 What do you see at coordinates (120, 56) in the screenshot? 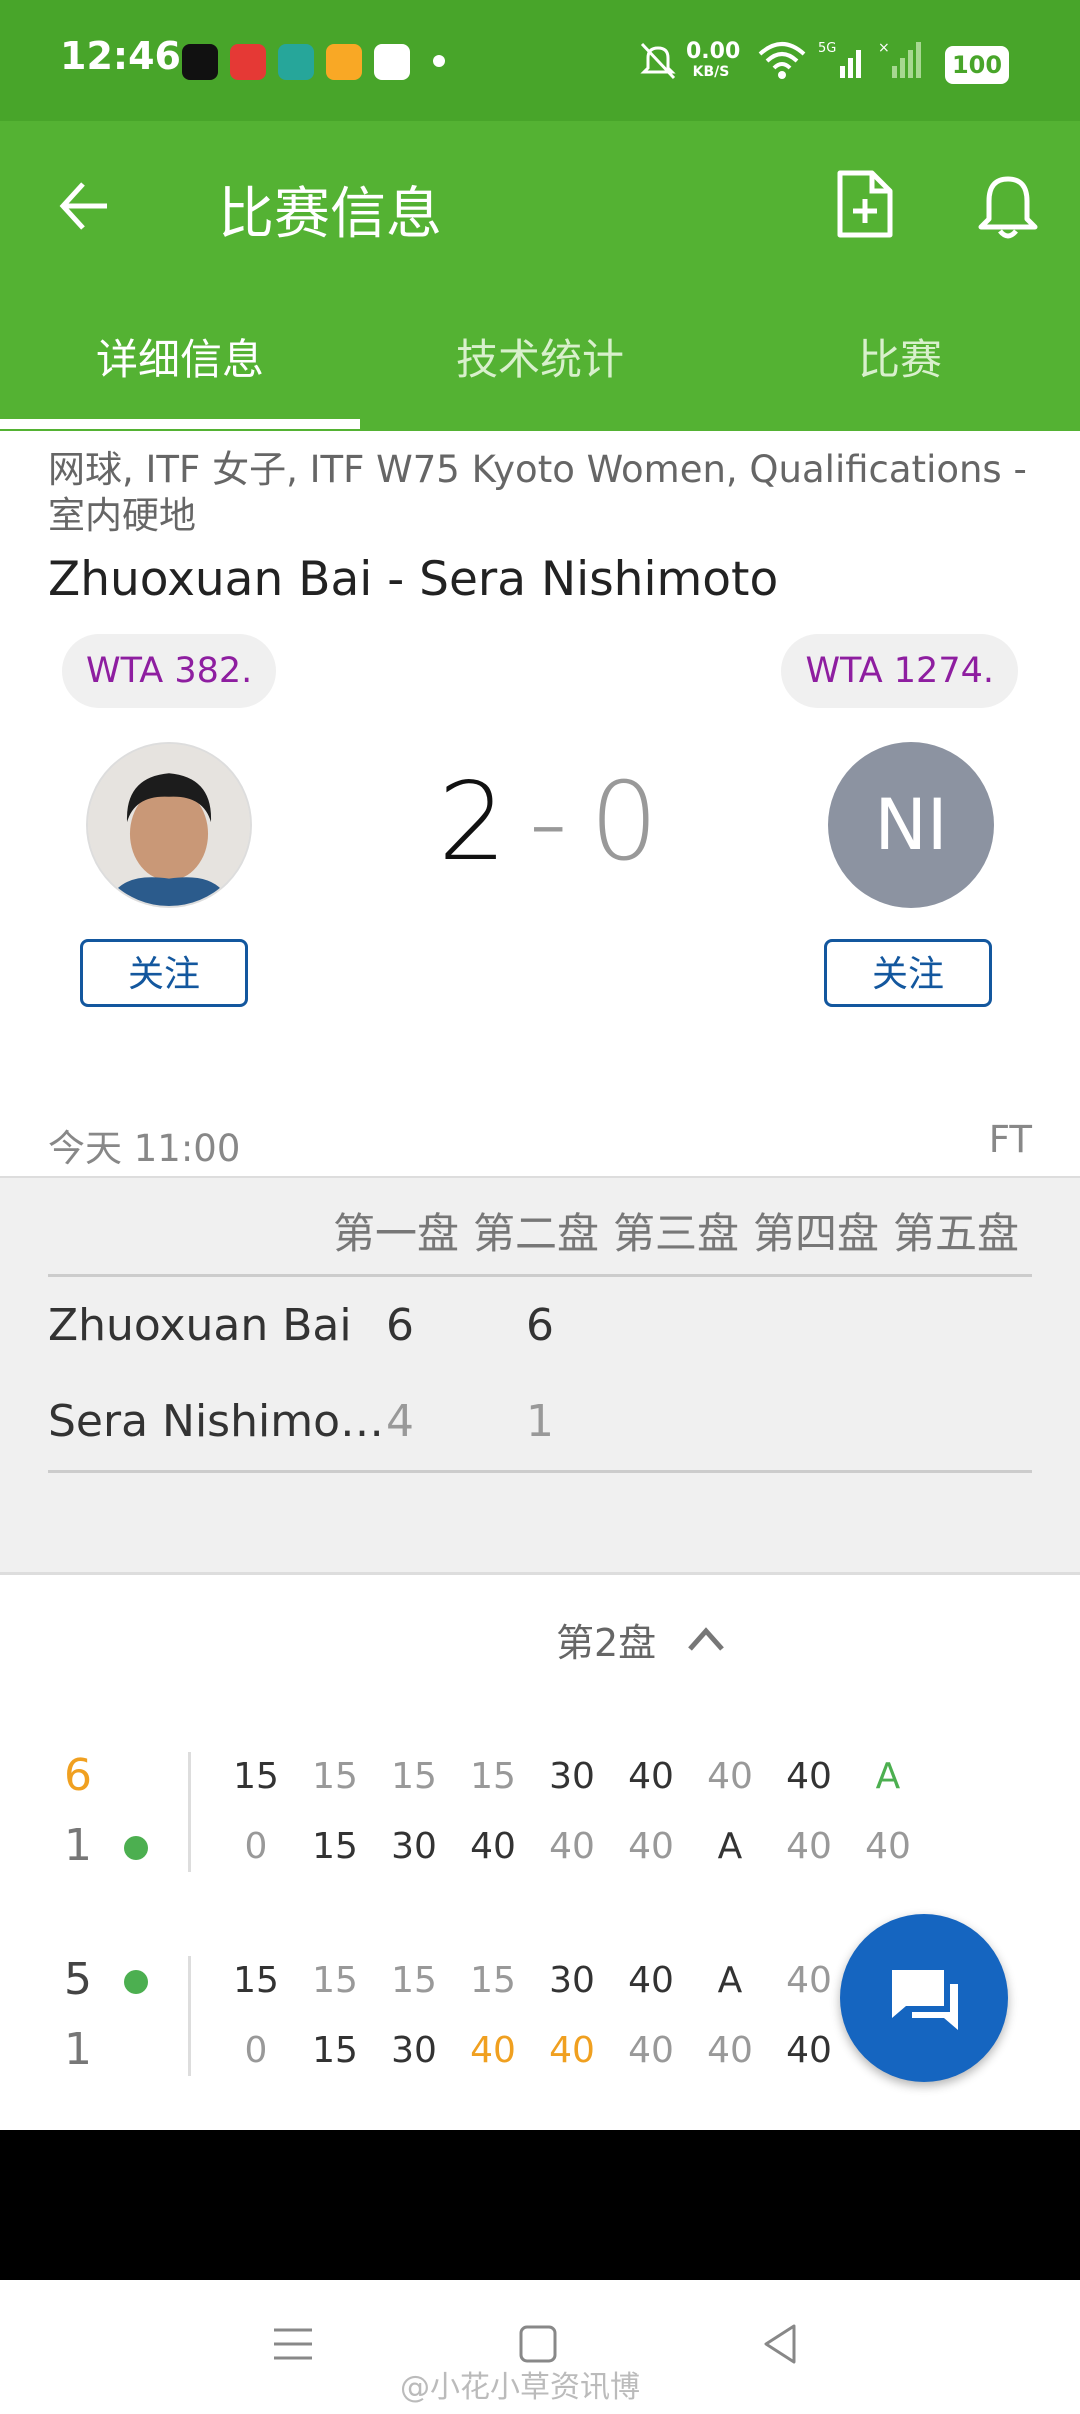
I see `status-time: 12:46` at bounding box center [120, 56].